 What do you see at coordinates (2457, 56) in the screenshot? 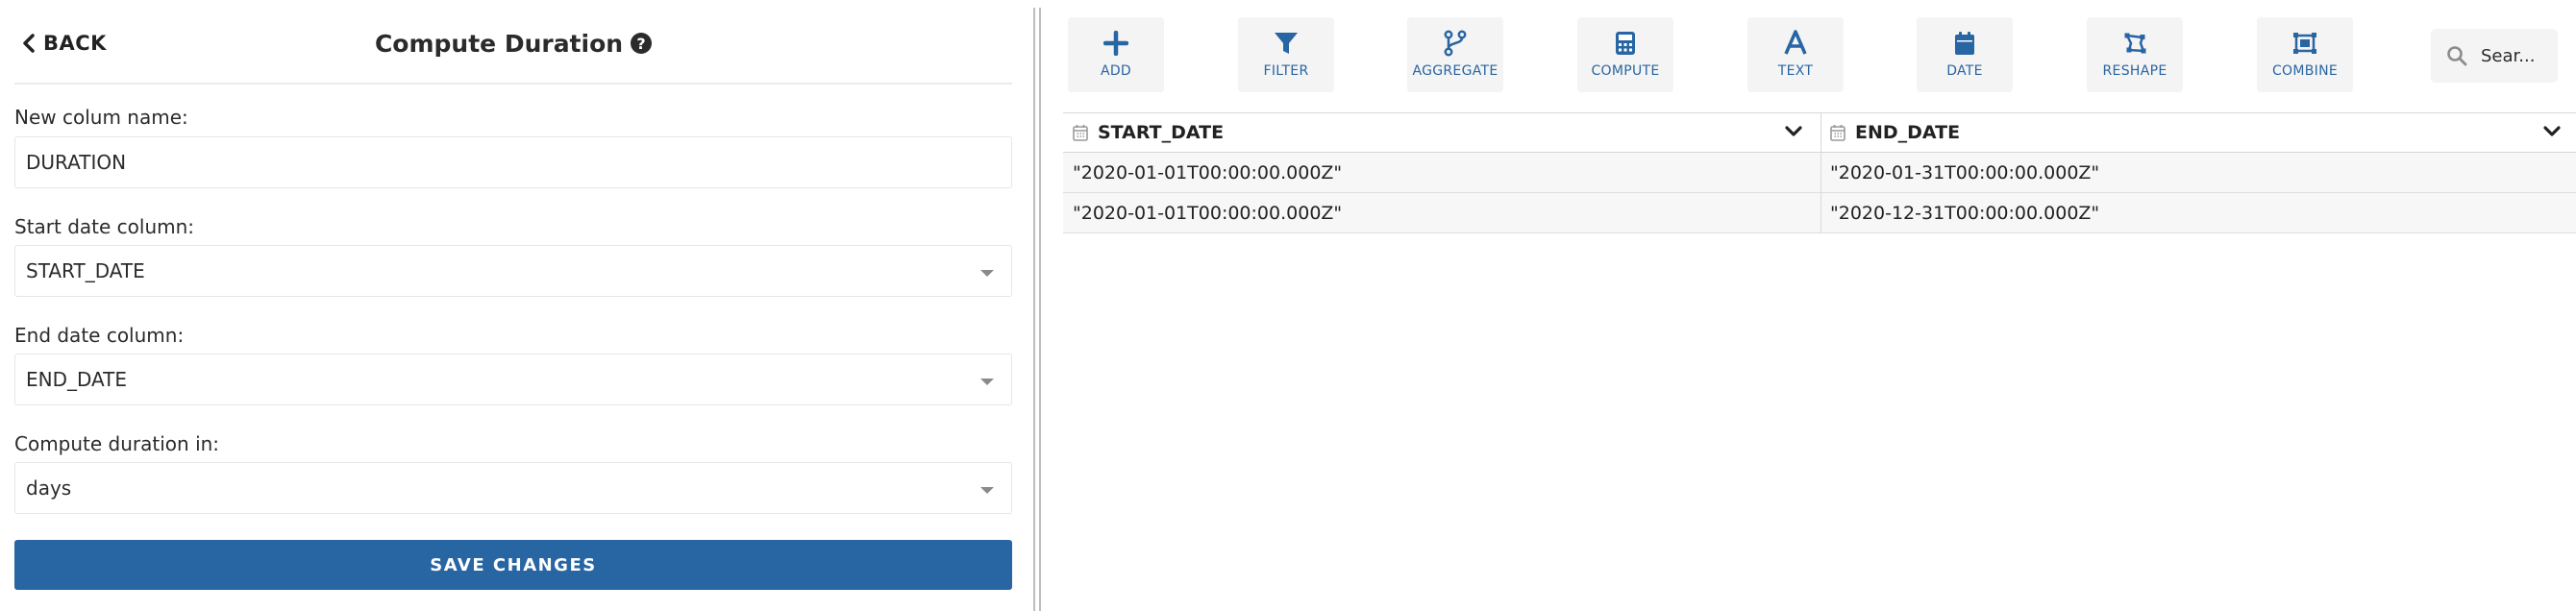
I see `search-icon` at bounding box center [2457, 56].